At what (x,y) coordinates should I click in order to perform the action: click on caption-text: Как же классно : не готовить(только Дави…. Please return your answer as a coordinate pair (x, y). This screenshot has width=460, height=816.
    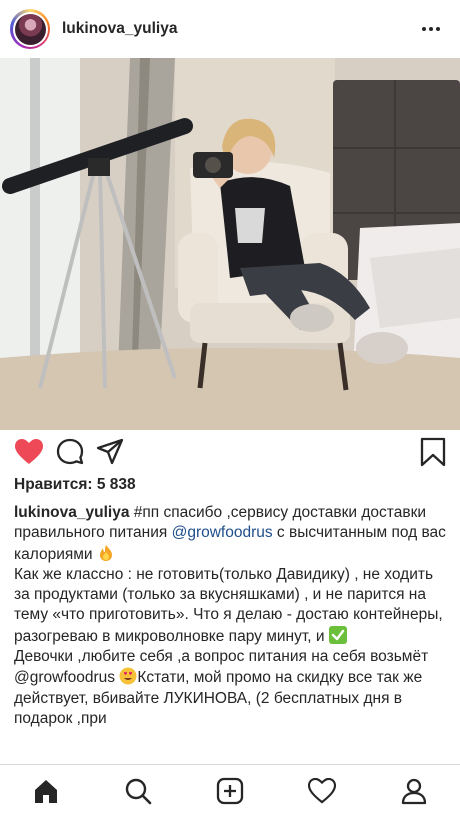
    Looking at the image, I should click on (228, 605).